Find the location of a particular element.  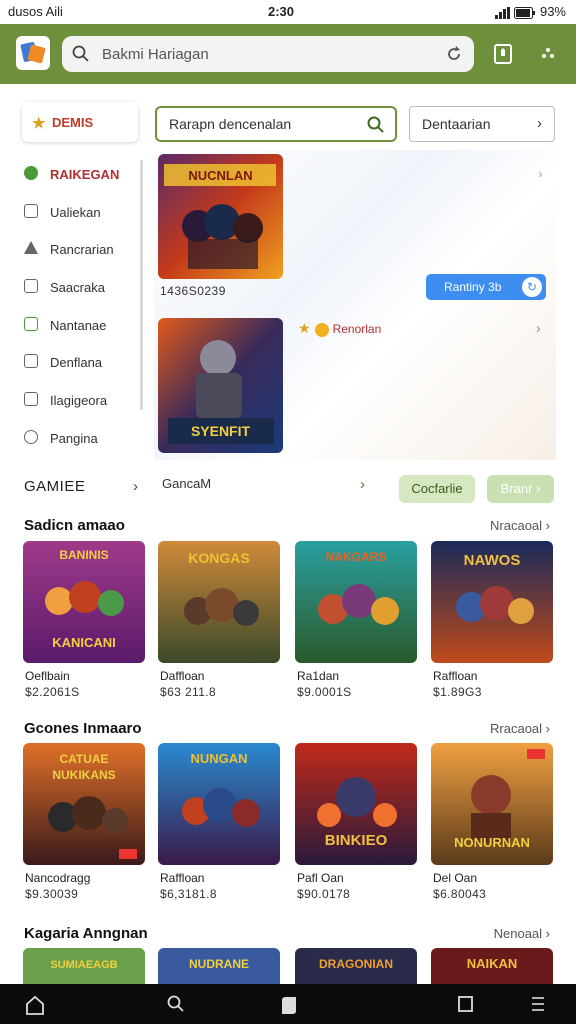

overview-icon is located at coordinates (289, 1005).